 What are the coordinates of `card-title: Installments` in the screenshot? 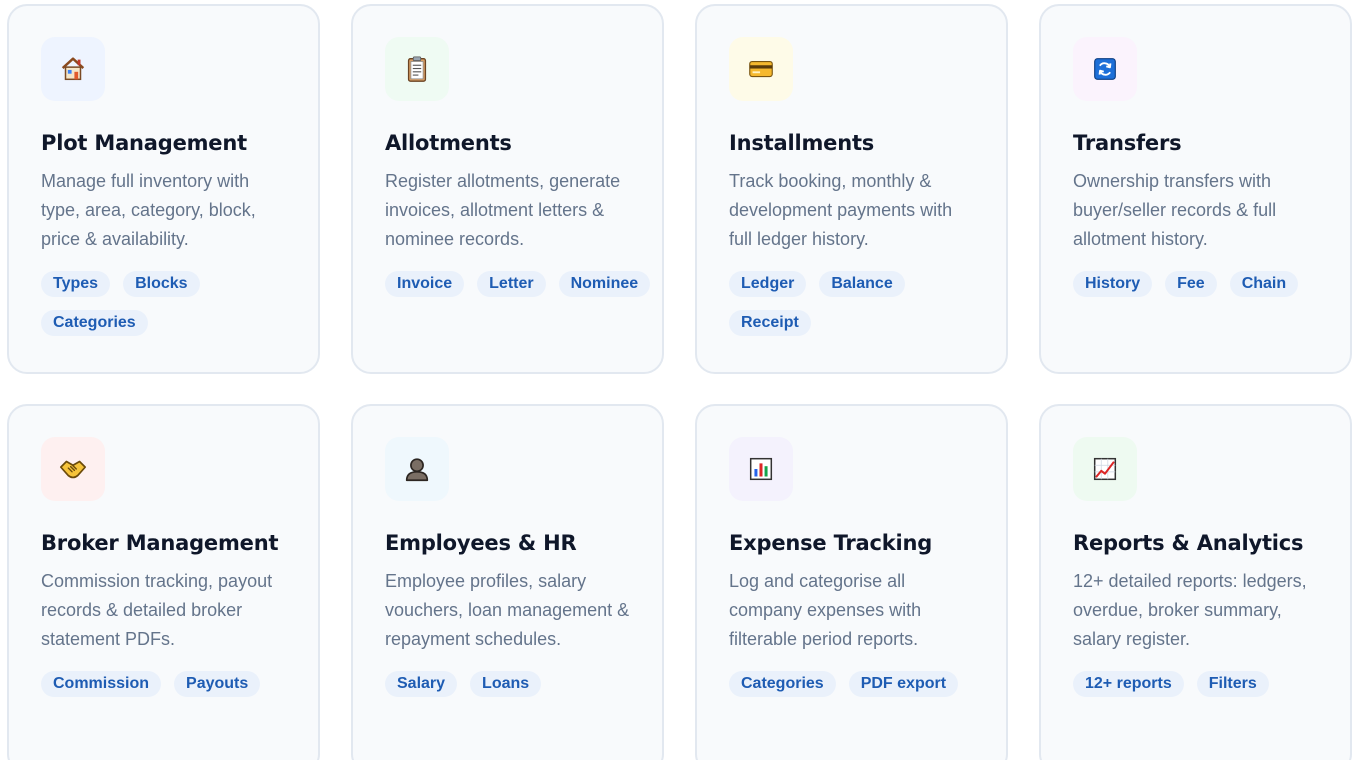 It's located at (802, 143).